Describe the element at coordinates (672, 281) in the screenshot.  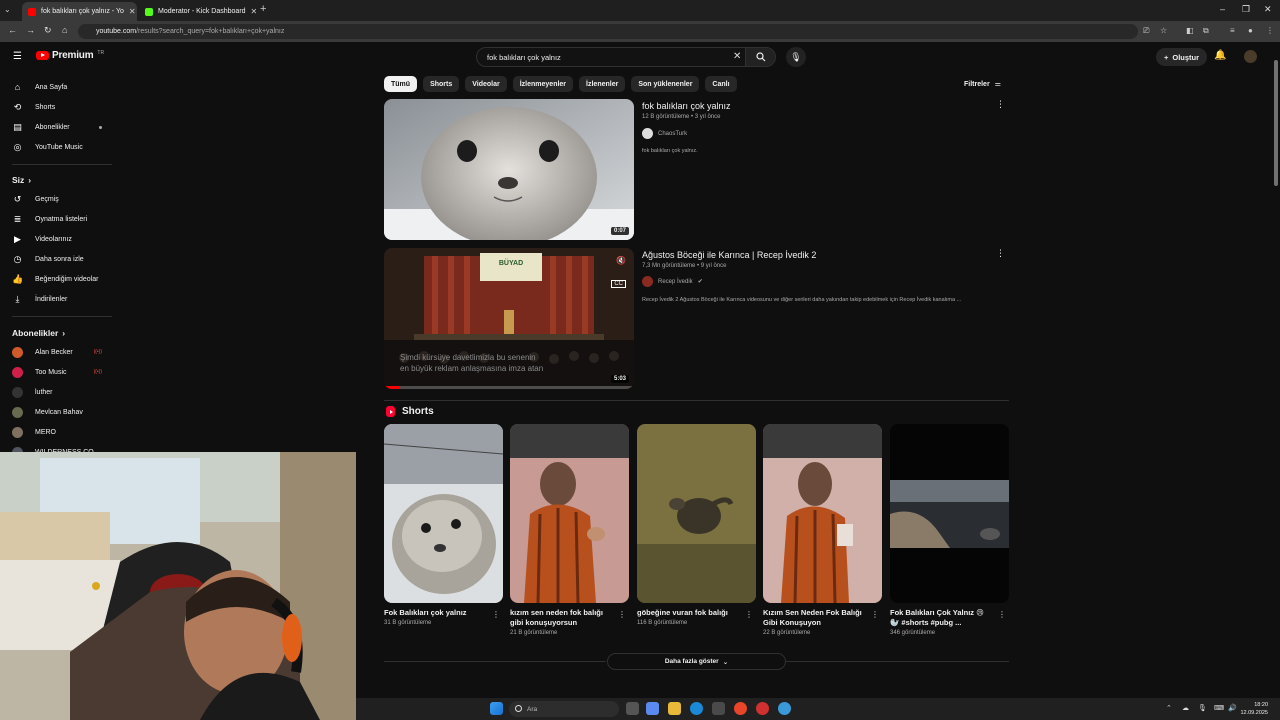
I see `video-channel: Recep İvedik ✔` at that location.